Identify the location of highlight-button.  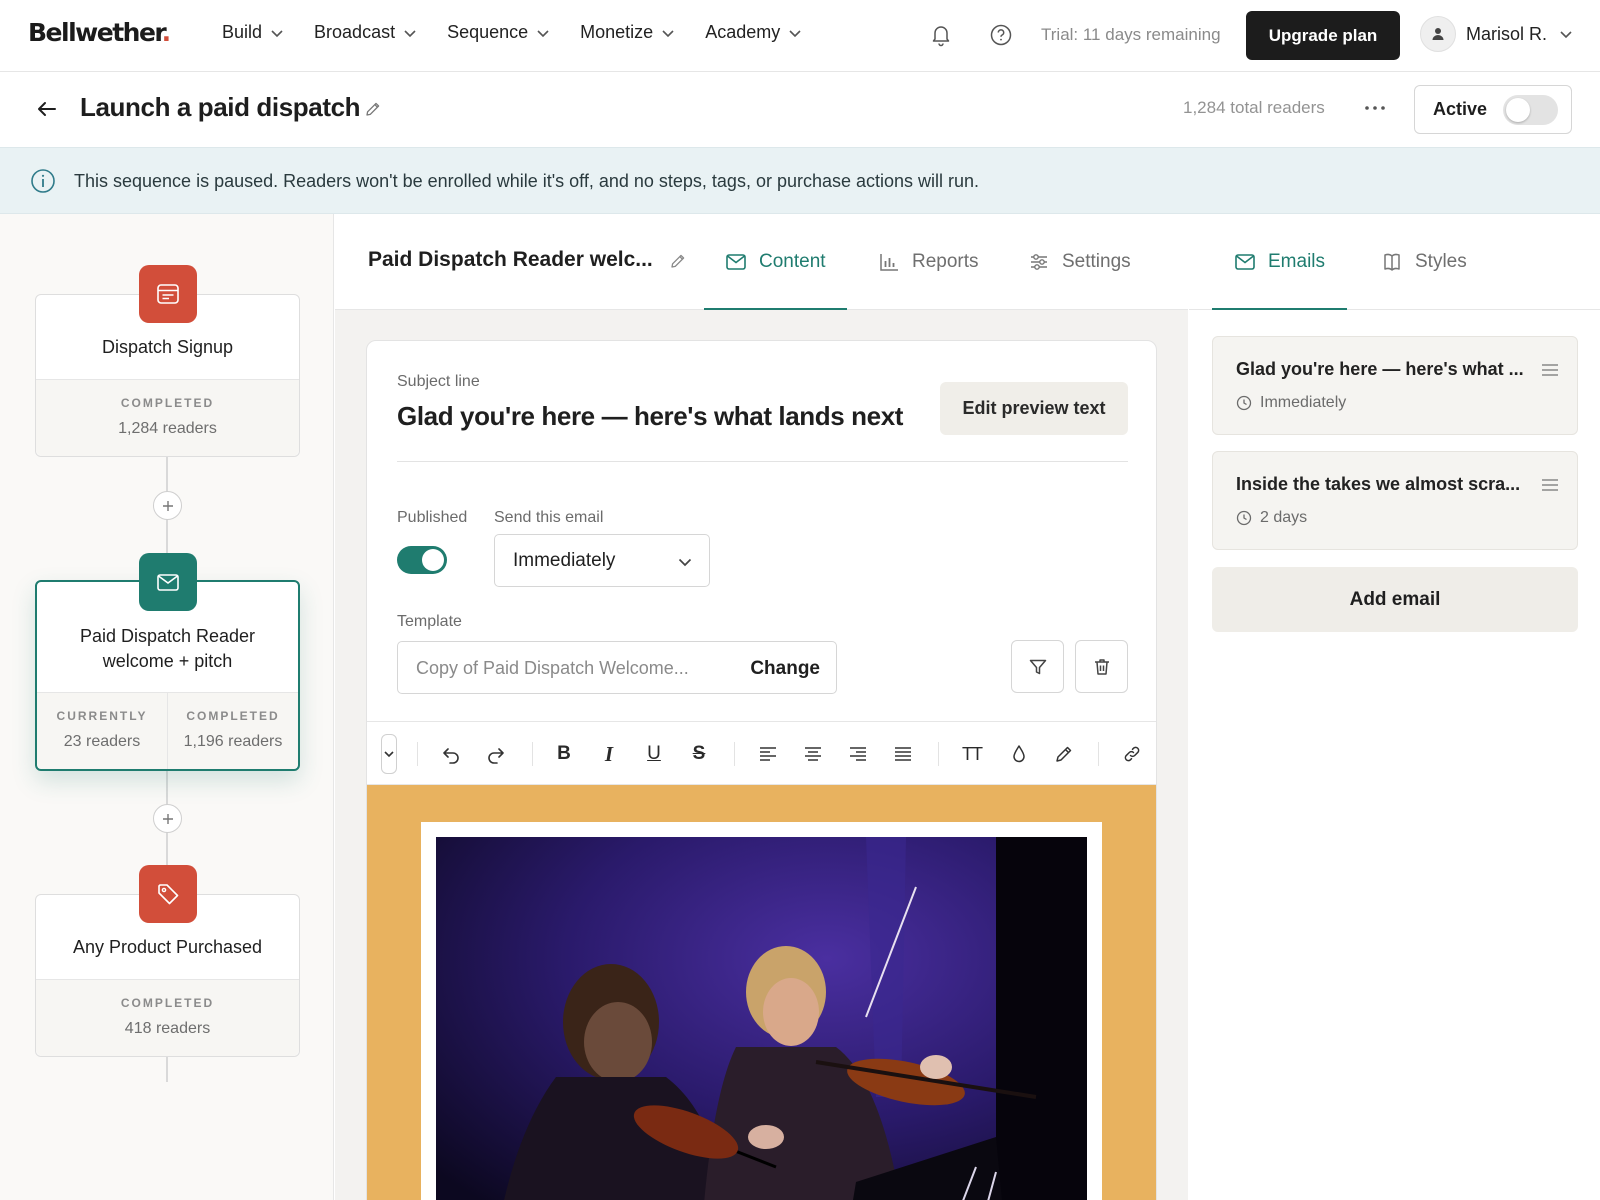
(1064, 754).